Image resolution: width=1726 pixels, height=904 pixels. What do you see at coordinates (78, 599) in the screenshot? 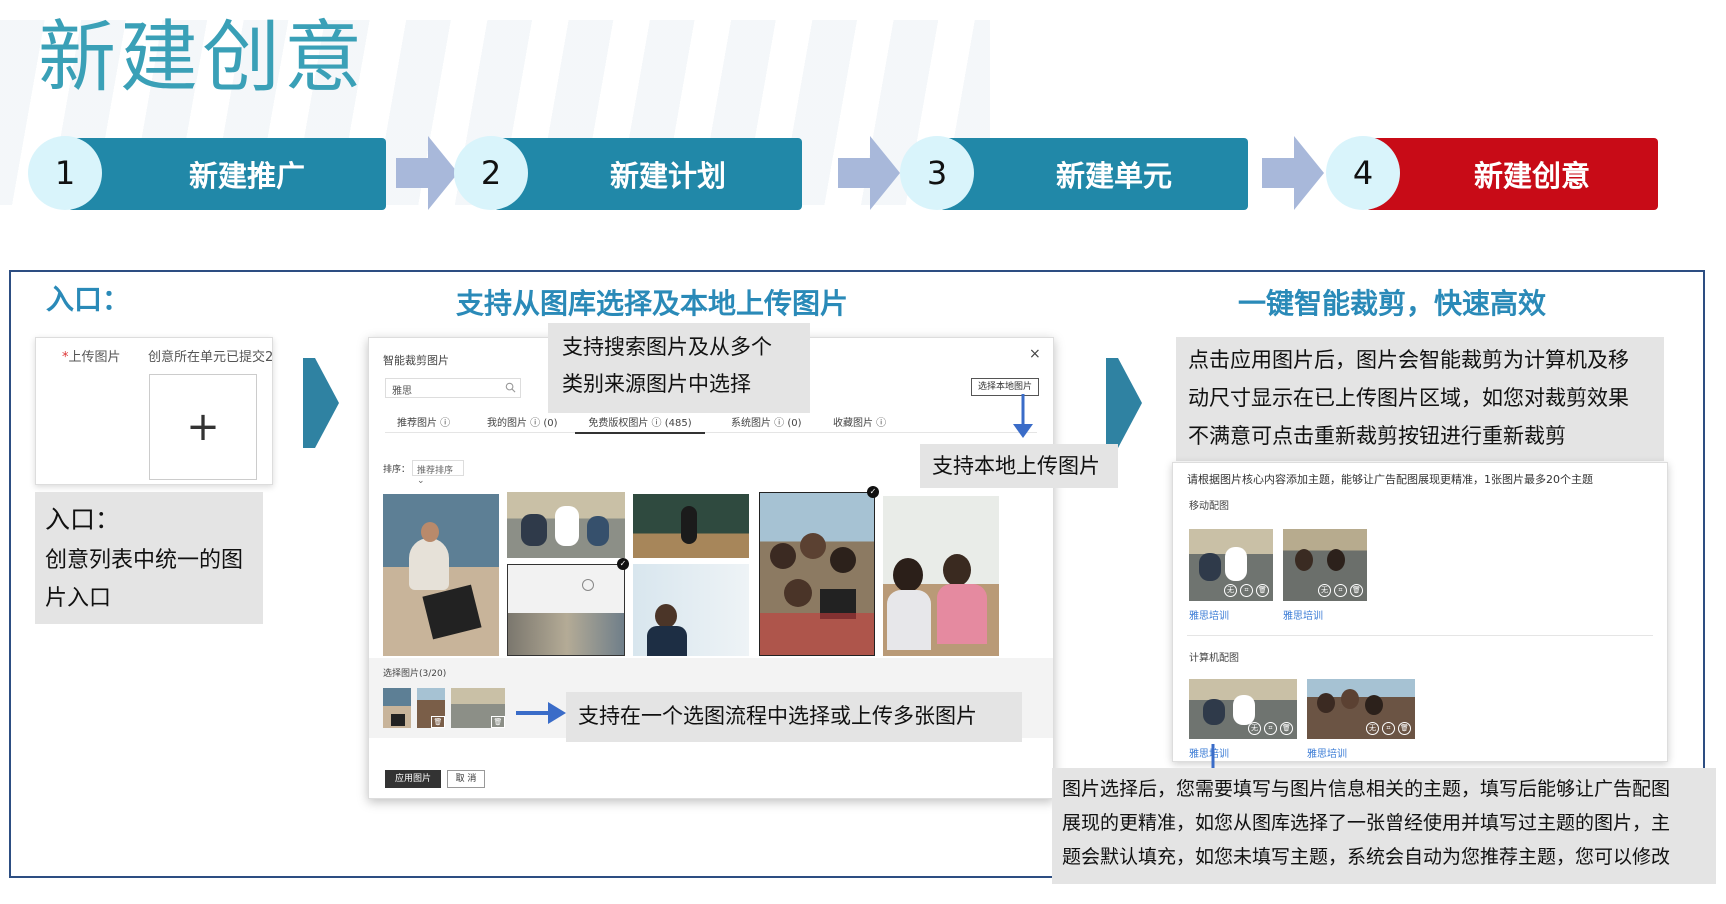
I see `entry-note-line2: 片入口` at bounding box center [78, 599].